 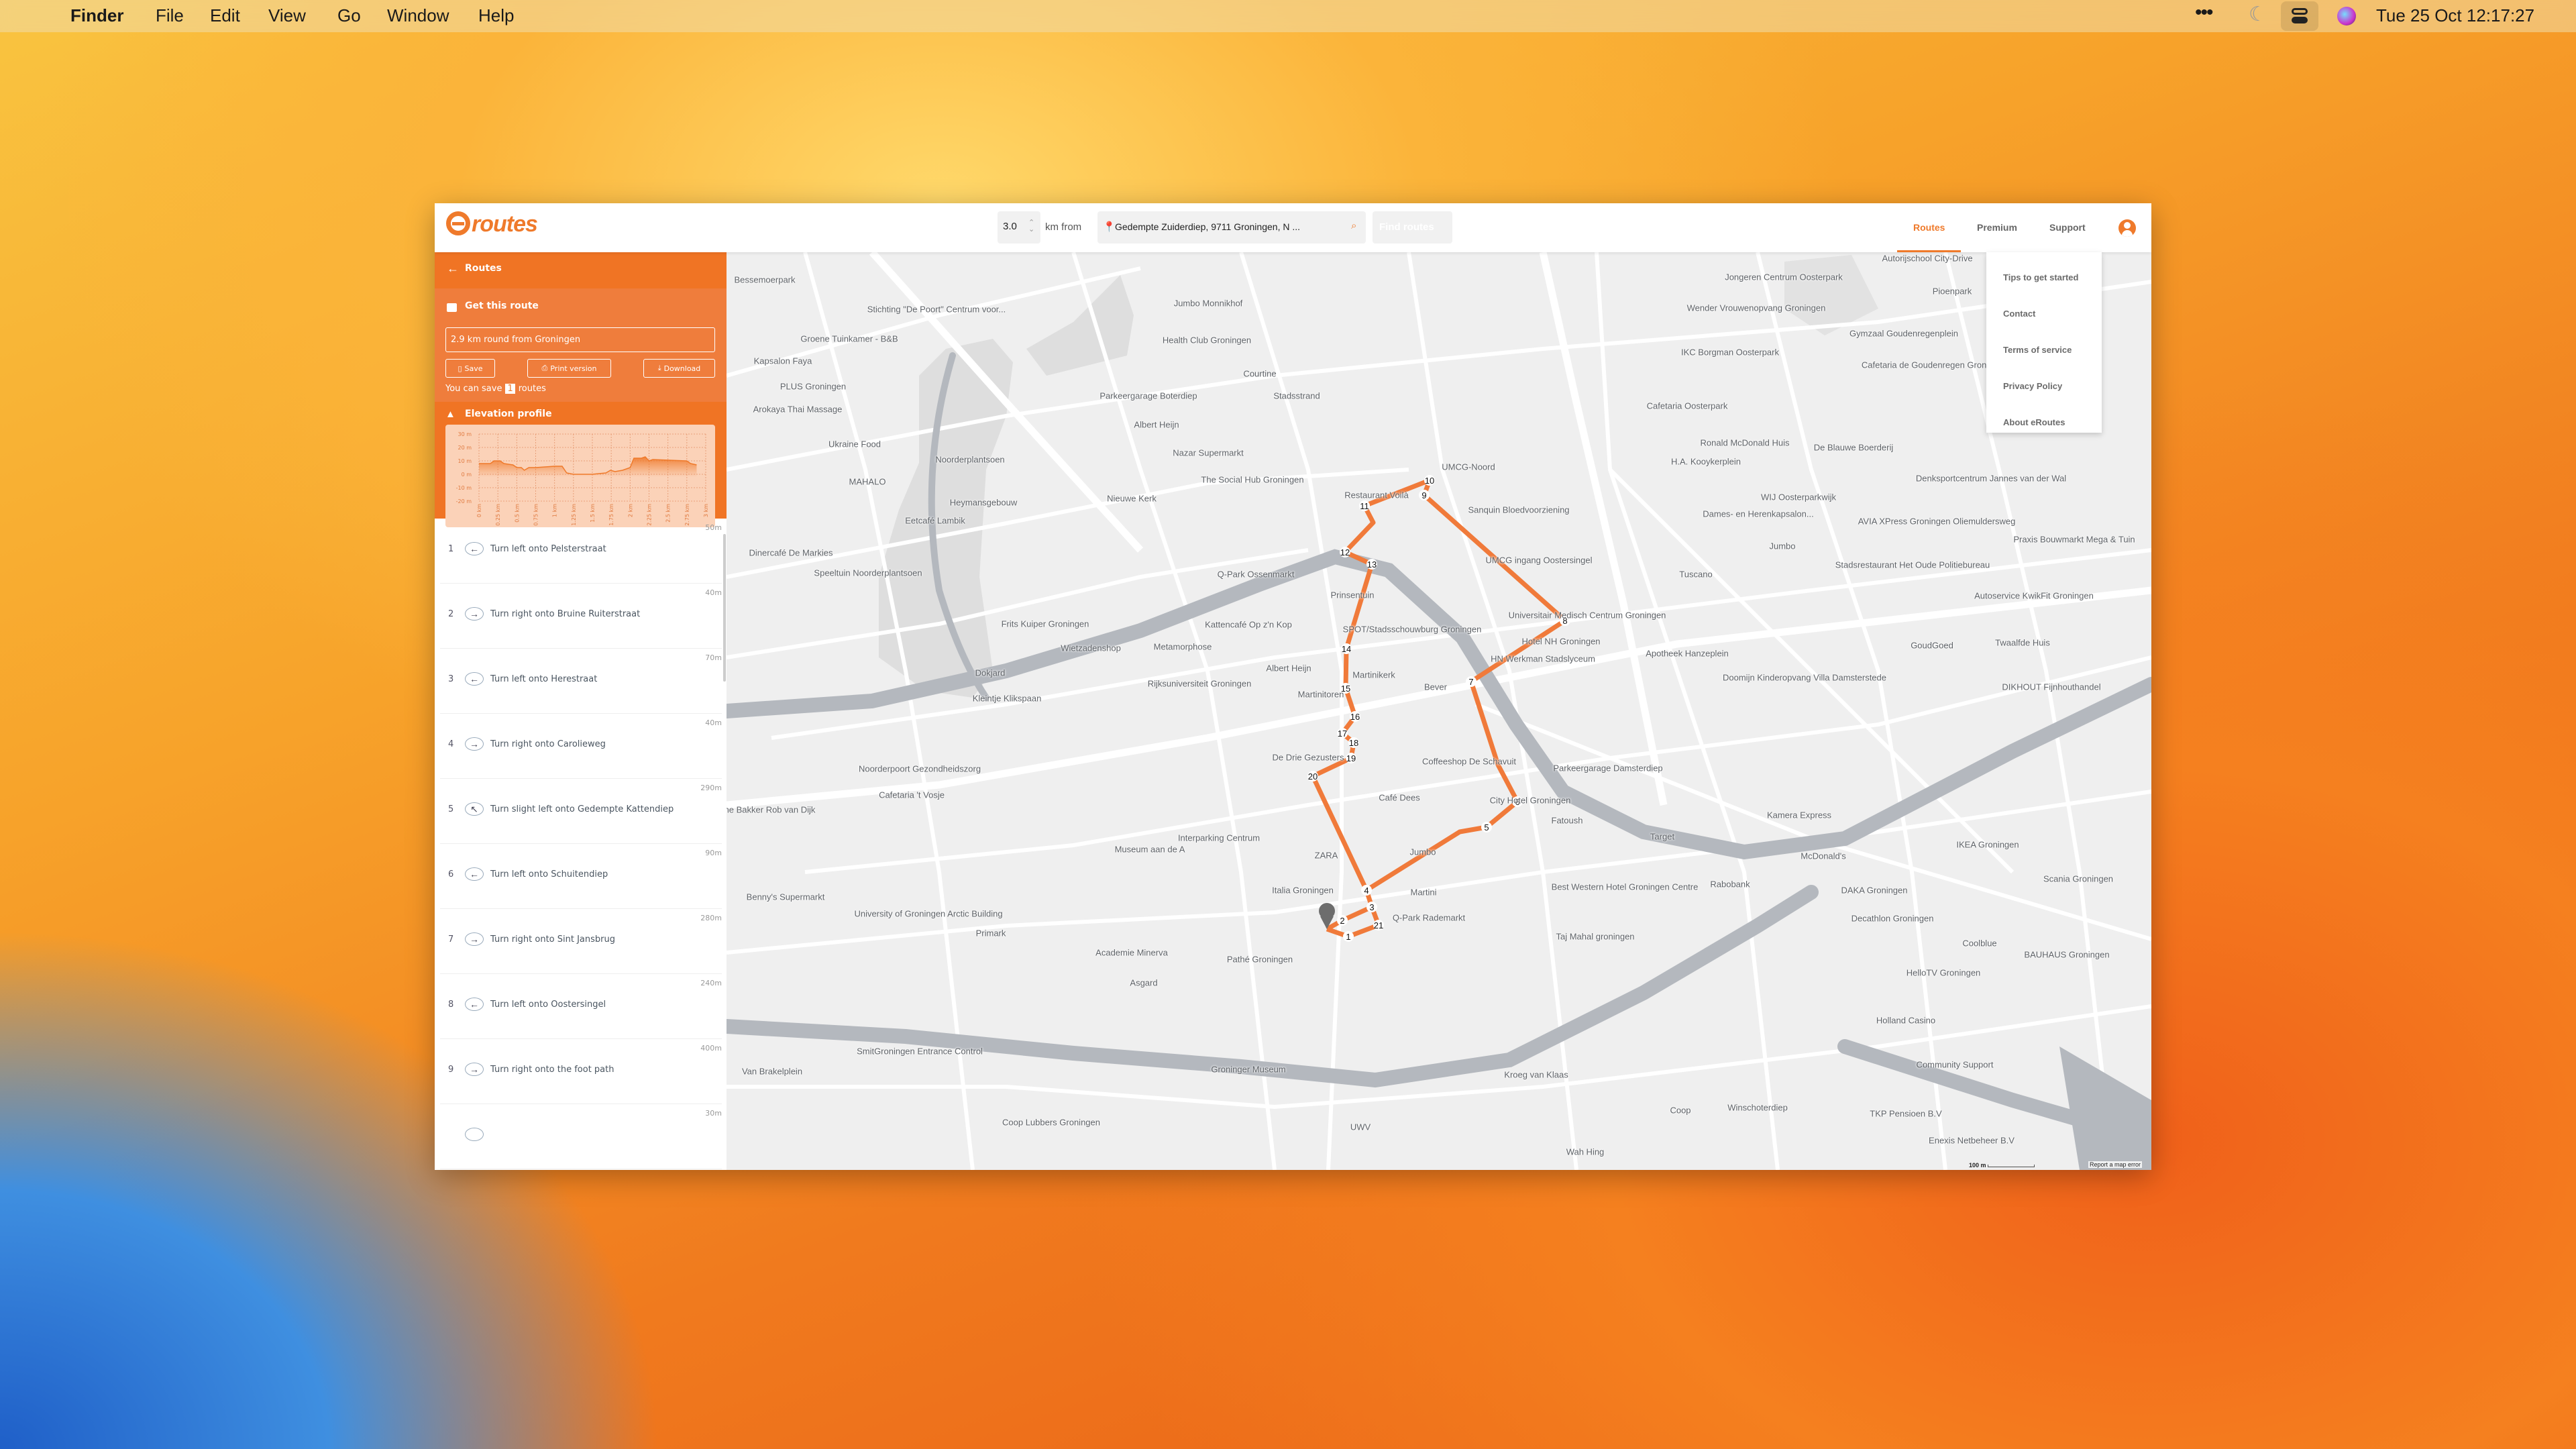 I want to click on map-place-label: ZARA, so click(x=1326, y=856).